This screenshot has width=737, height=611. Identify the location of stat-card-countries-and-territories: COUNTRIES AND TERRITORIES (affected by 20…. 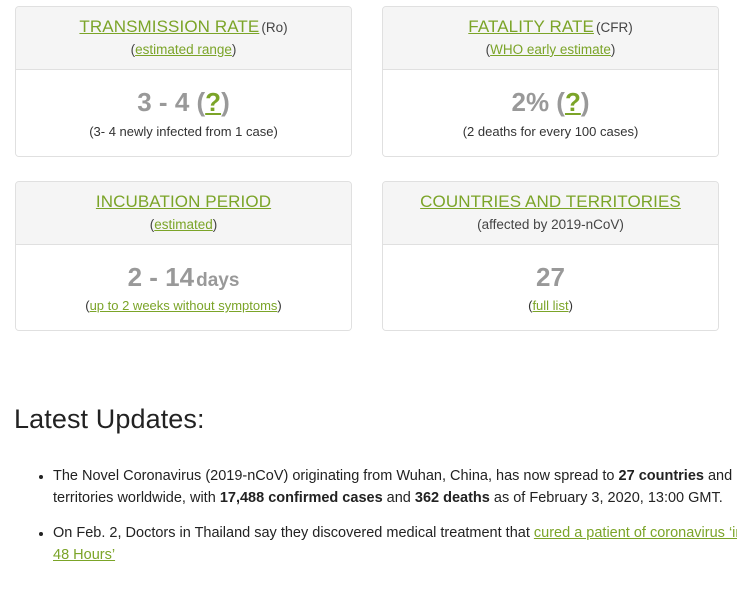
(550, 256).